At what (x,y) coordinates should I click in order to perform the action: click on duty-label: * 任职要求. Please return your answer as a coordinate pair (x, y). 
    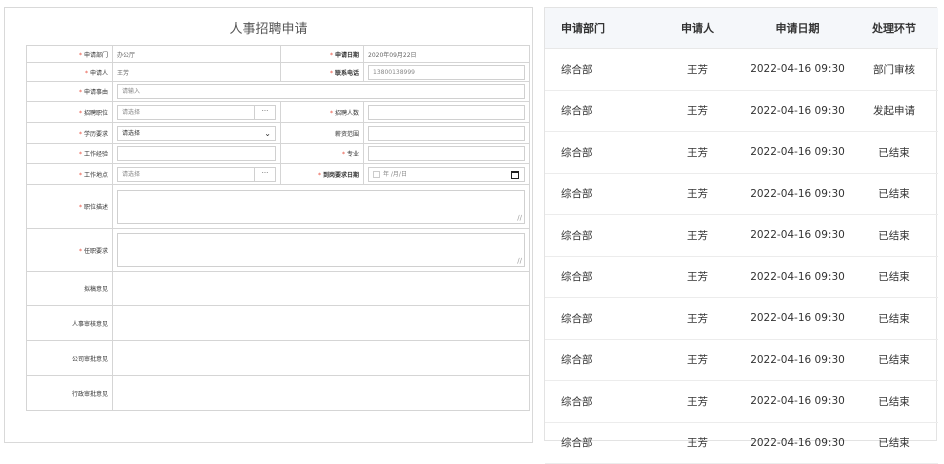
    Looking at the image, I should click on (69, 250).